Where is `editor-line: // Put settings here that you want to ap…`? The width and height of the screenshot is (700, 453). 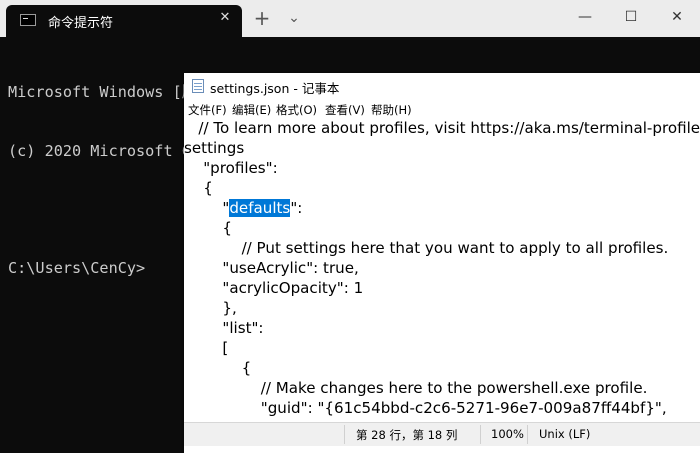
editor-line: // Put settings here that you want to ap… is located at coordinates (426, 248).